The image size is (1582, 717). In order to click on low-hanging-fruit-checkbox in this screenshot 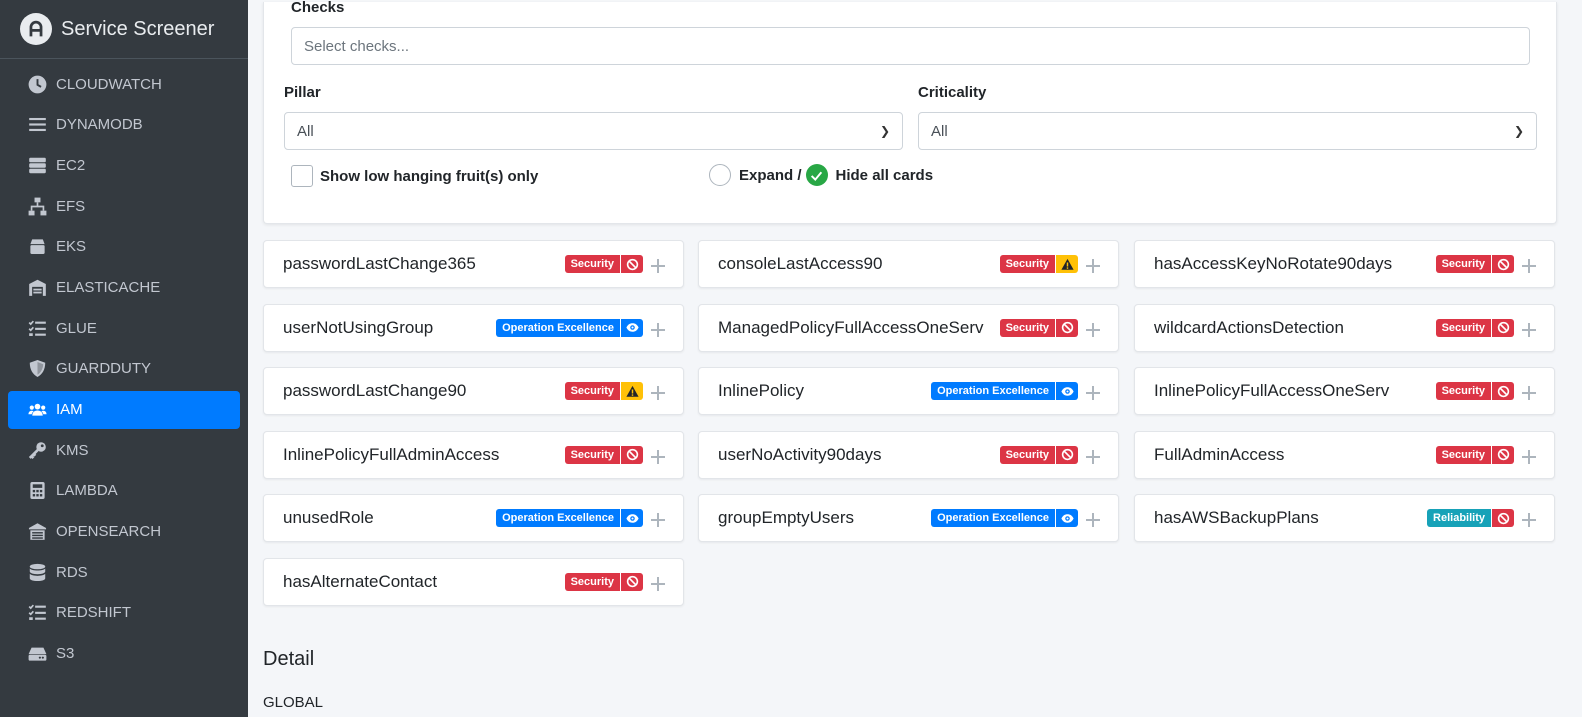, I will do `click(302, 176)`.